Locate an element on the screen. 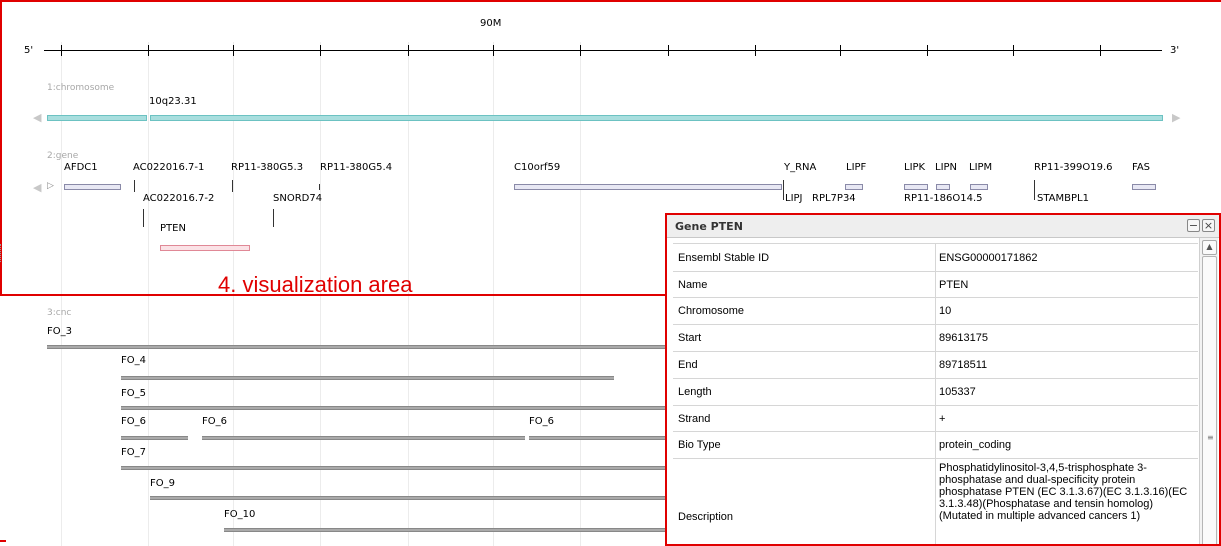  gene-label-pten: PTEN is located at coordinates (173, 229).